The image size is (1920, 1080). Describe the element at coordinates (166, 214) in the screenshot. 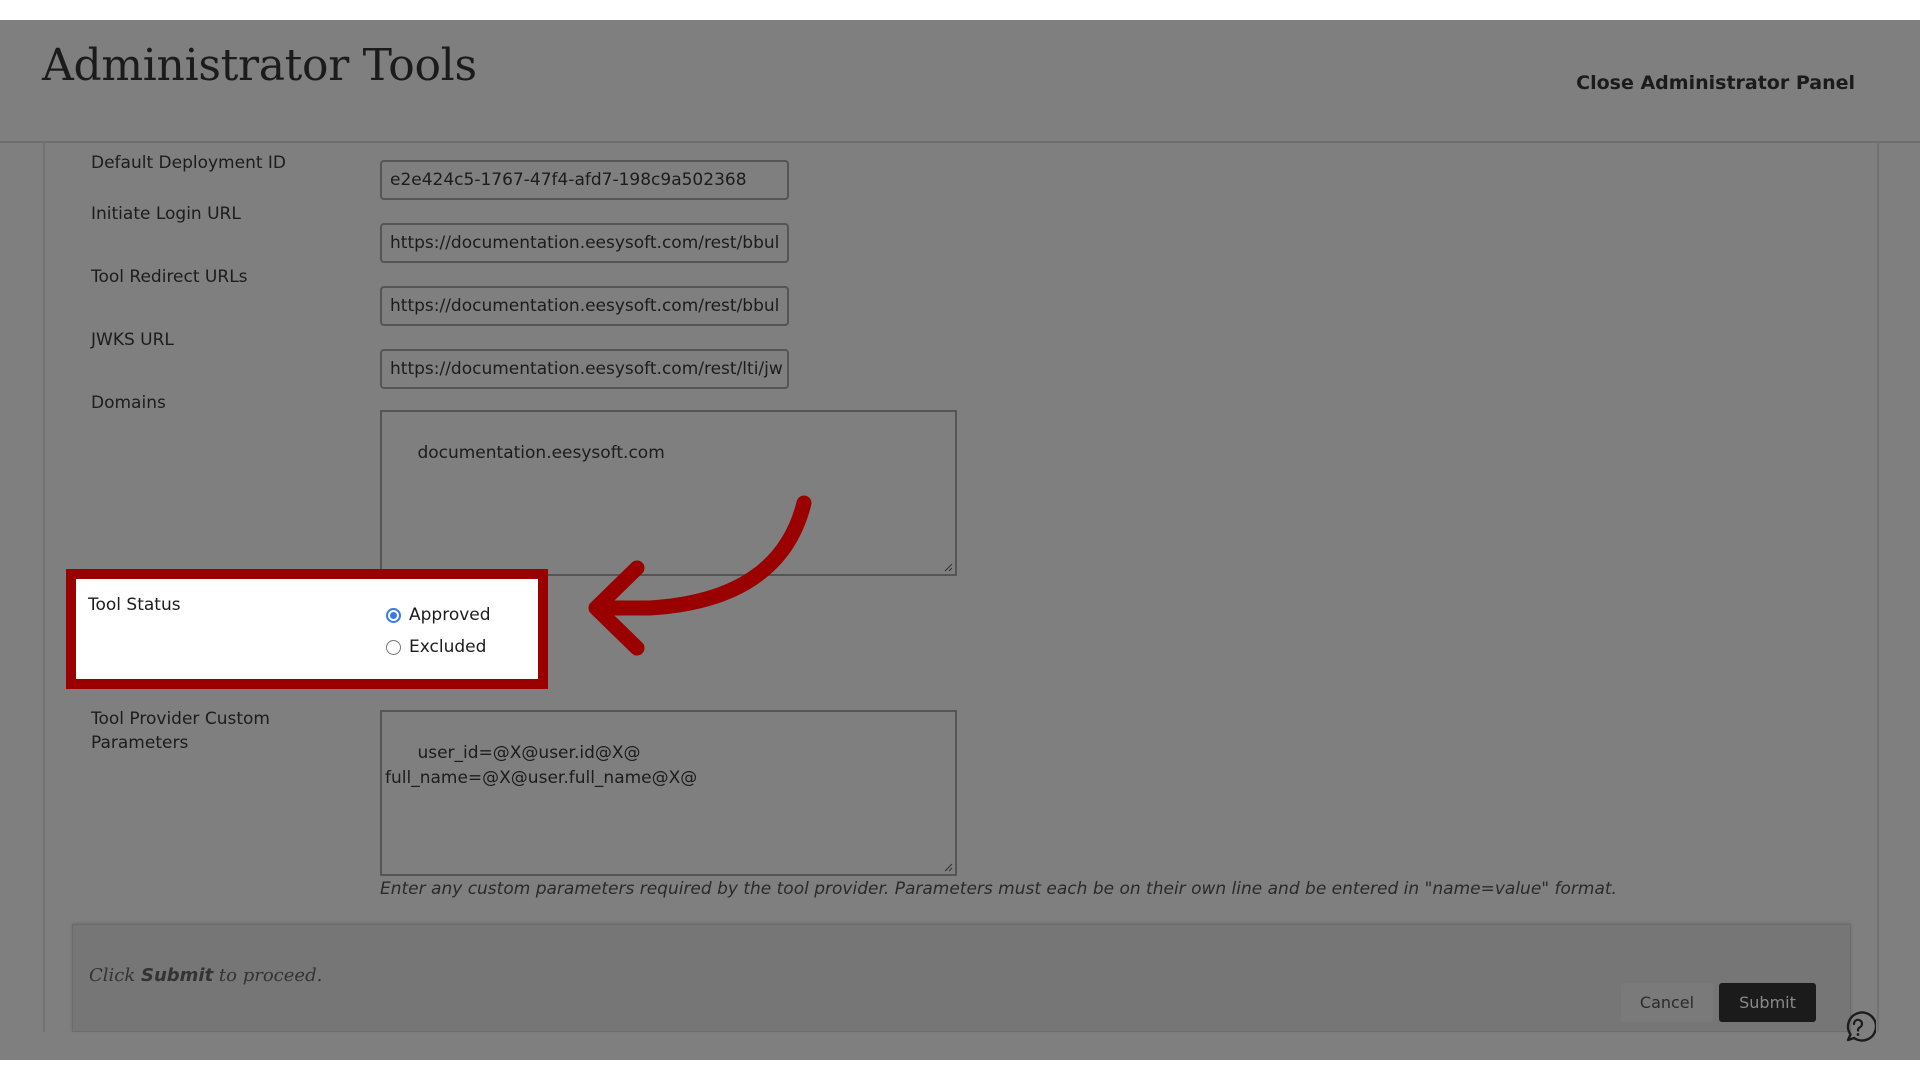

I see `initiate-login-url-label: Initiate Login URL` at that location.